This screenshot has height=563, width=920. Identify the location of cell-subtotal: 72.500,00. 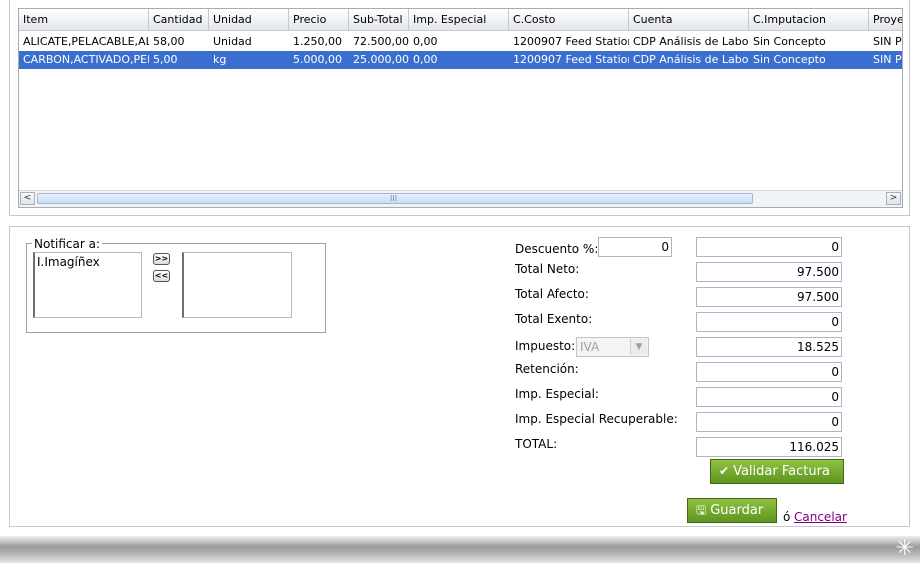
(381, 41).